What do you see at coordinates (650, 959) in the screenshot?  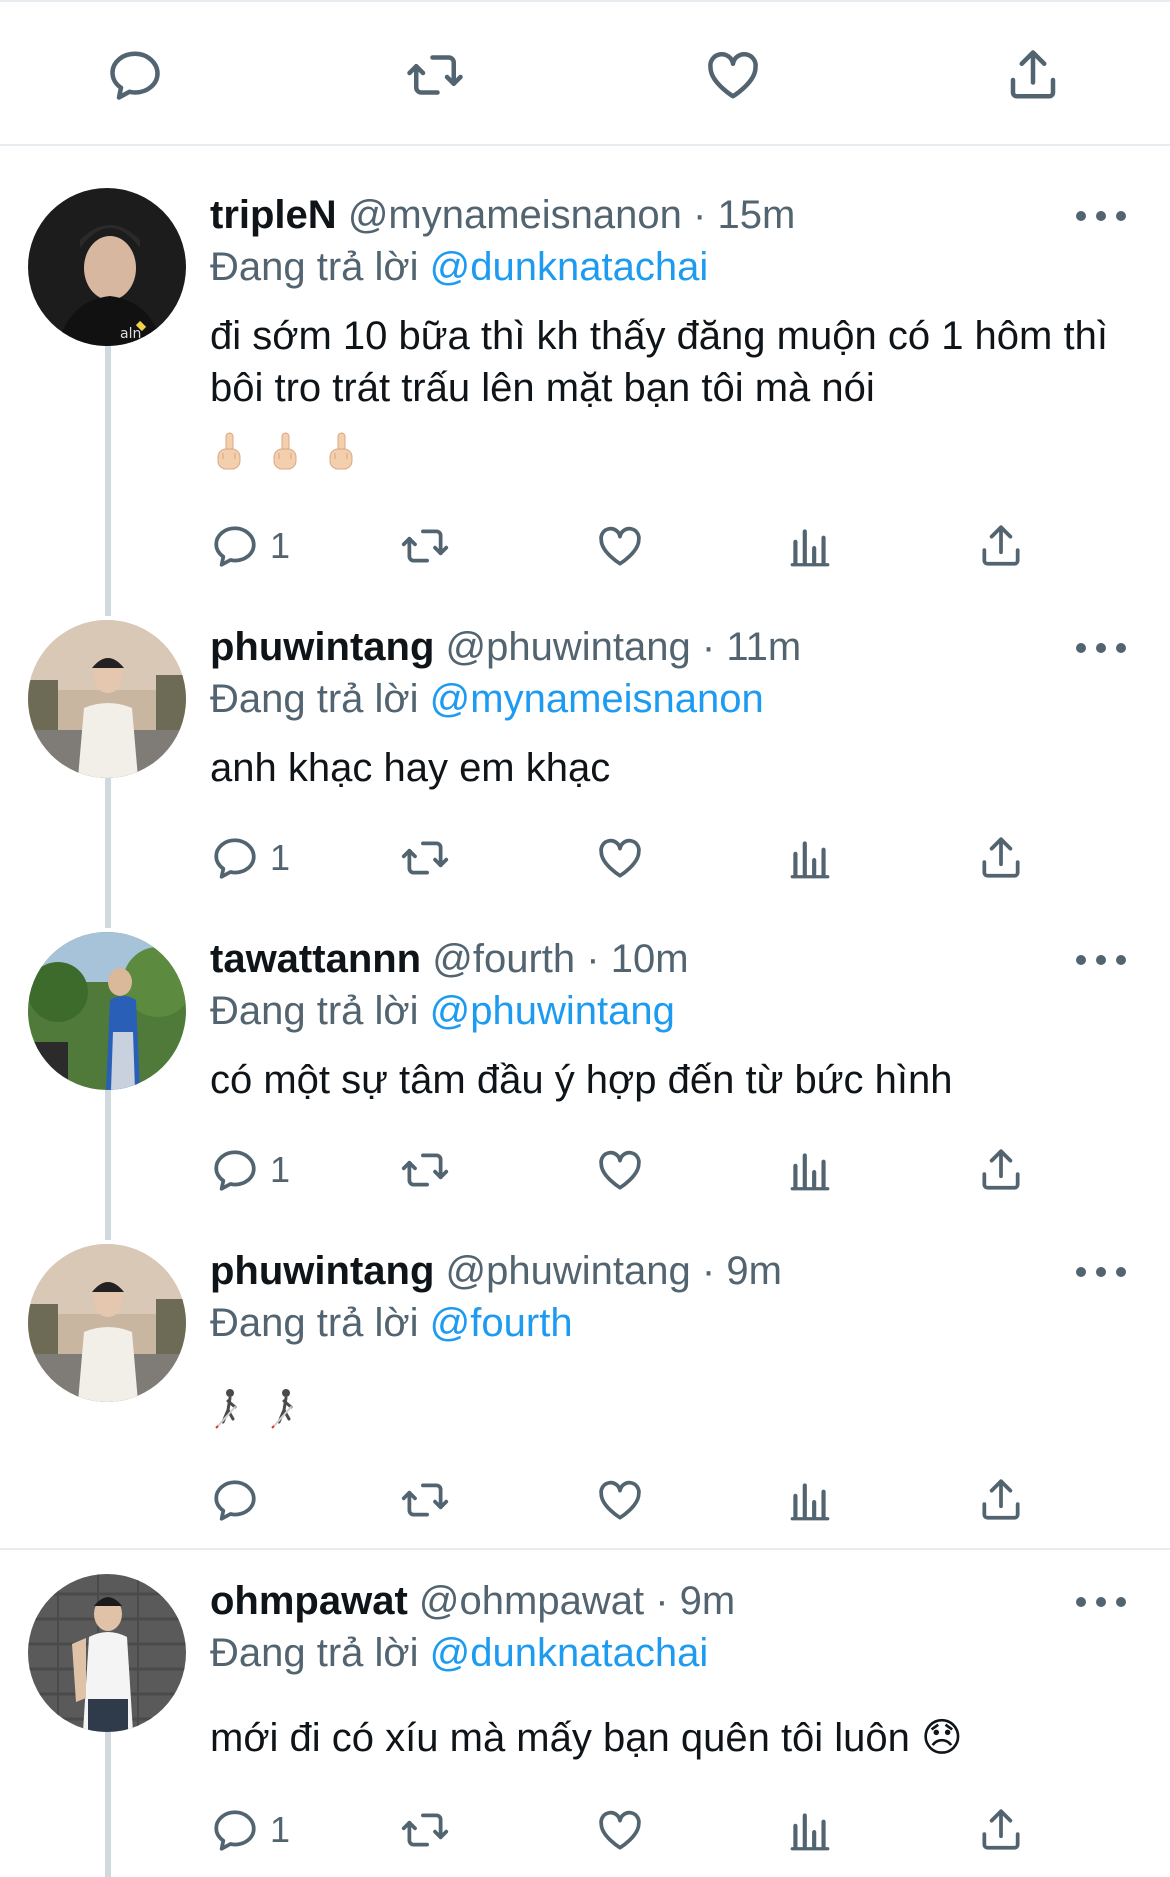 I see `timestamp: 10m` at bounding box center [650, 959].